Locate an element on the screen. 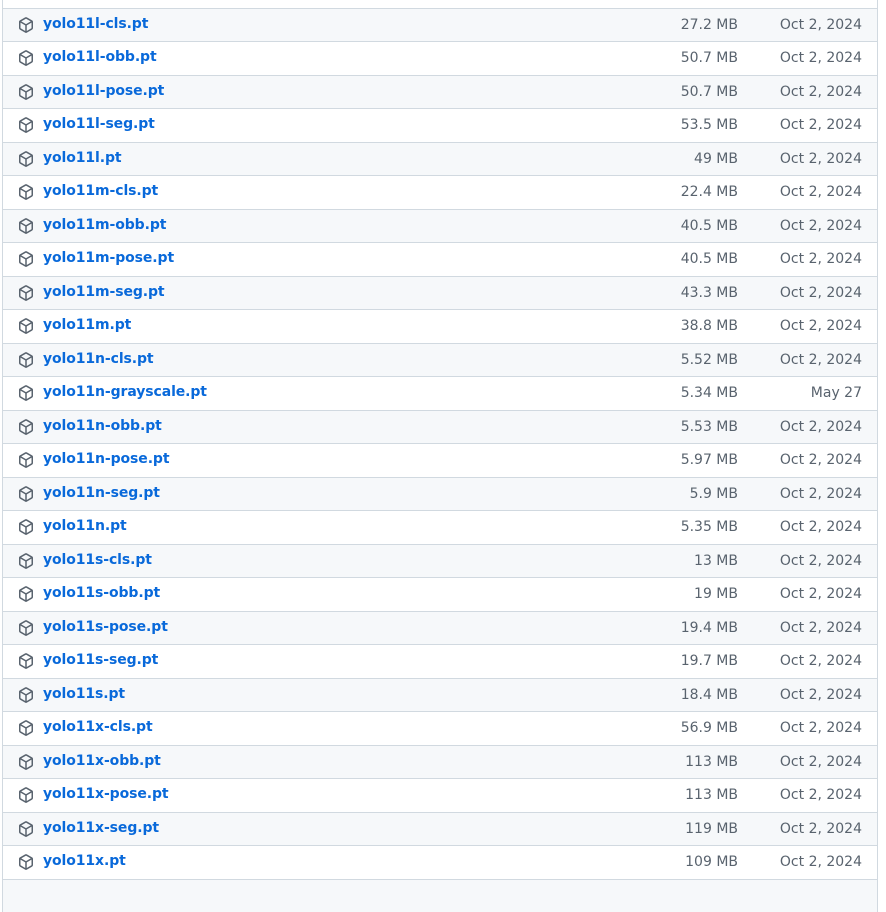 The width and height of the screenshot is (886, 912). asset-download-link: yolo11n.pt is located at coordinates (85, 526).